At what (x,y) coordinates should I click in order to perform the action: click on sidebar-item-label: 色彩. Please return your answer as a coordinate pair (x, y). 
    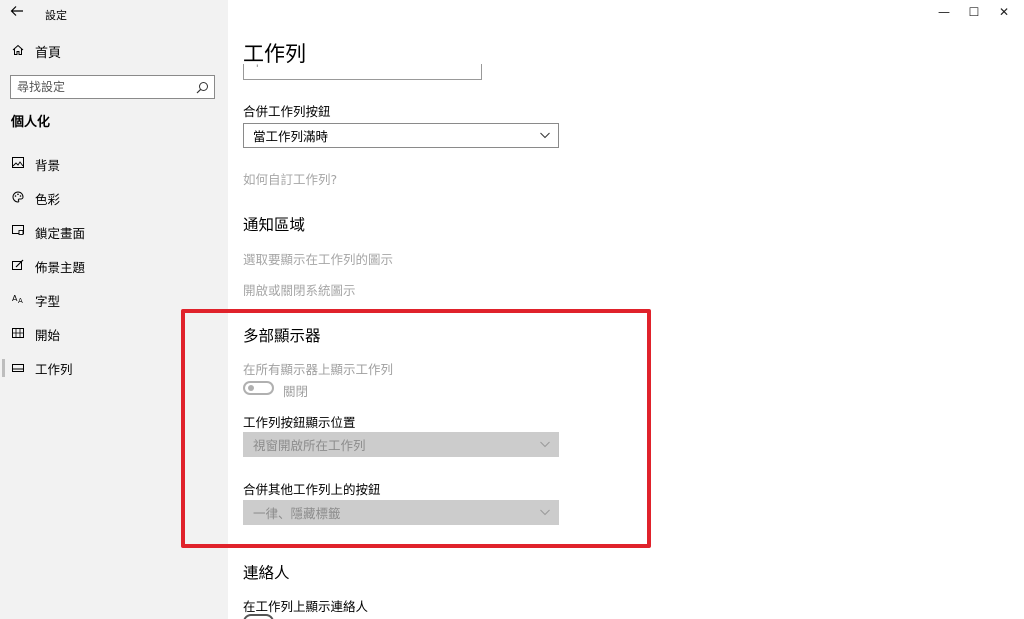
    Looking at the image, I should click on (48, 199).